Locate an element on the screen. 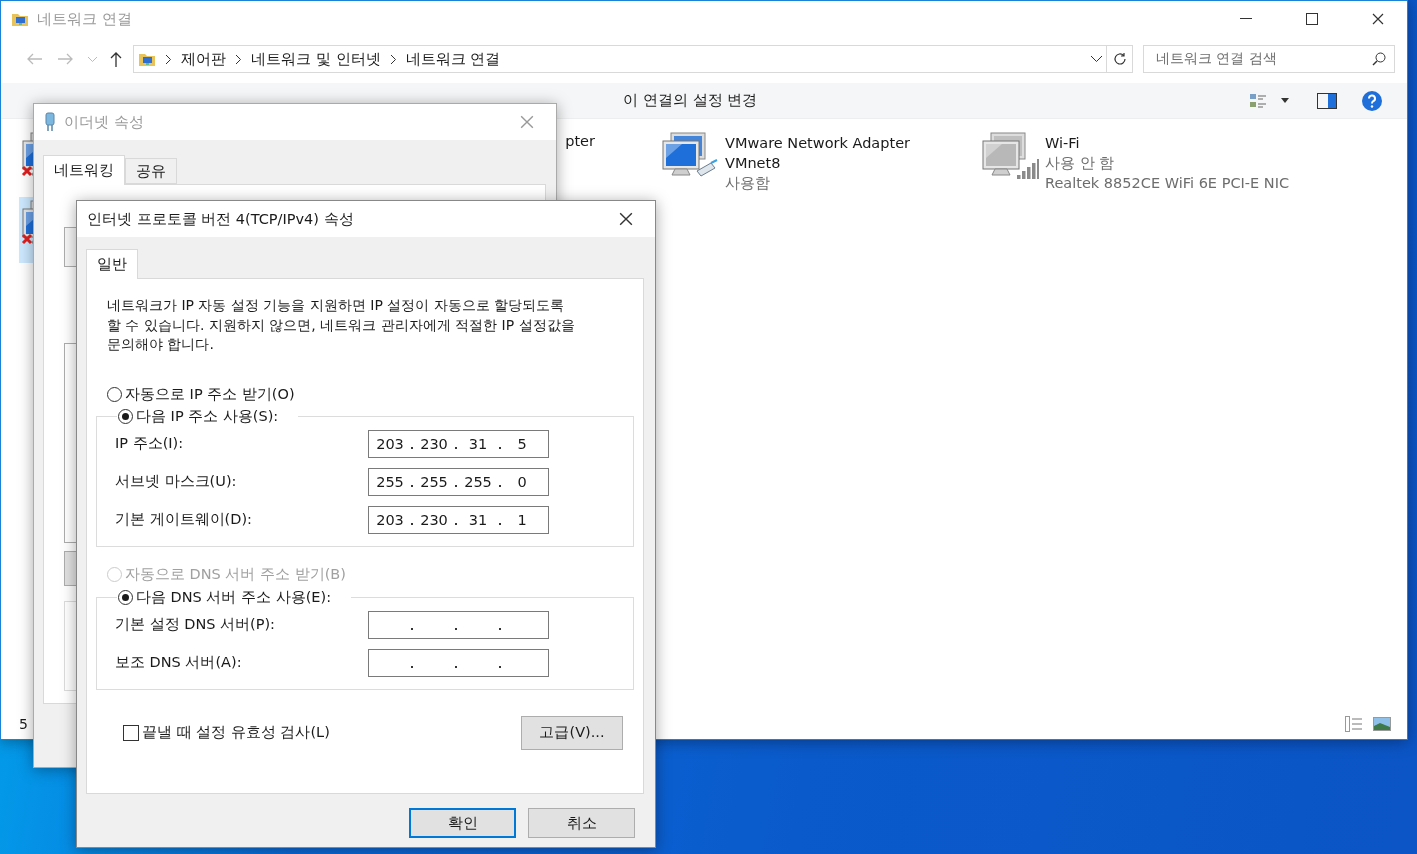  maximize-icon is located at coordinates (1312, 19).